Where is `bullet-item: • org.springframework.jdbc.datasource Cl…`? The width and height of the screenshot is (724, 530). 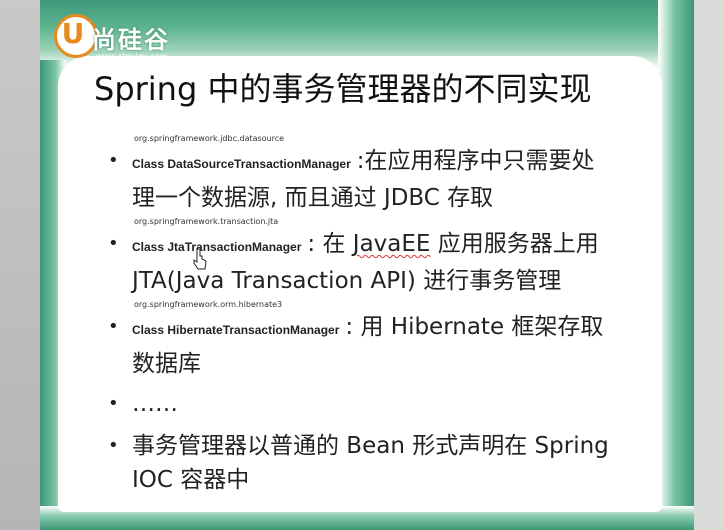 bullet-item: • org.springframework.jdbc.datasource Cl… is located at coordinates (390, 174).